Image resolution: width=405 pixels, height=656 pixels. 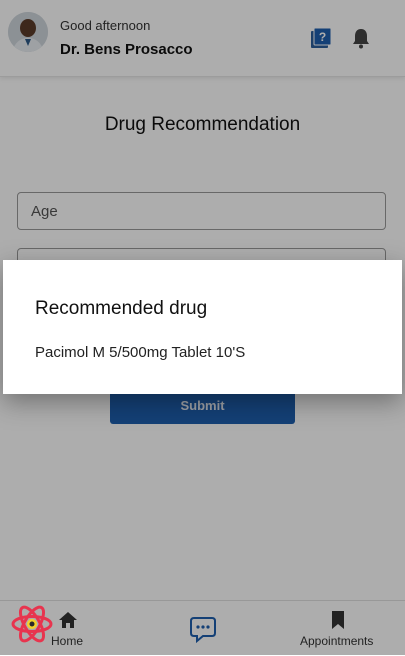 I want to click on react-logo-icon, so click(x=32, y=624).